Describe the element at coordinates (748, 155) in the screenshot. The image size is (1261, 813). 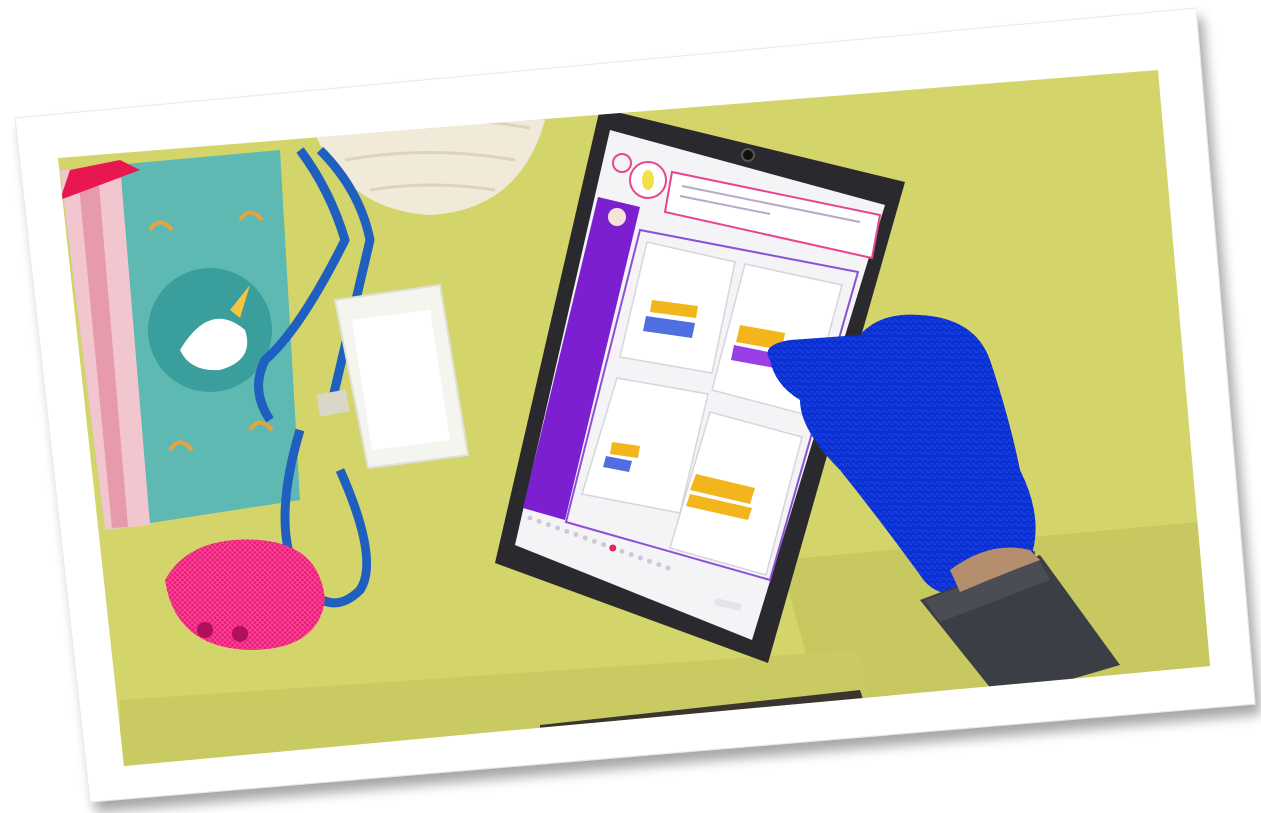
I see `camera-icon` at that location.